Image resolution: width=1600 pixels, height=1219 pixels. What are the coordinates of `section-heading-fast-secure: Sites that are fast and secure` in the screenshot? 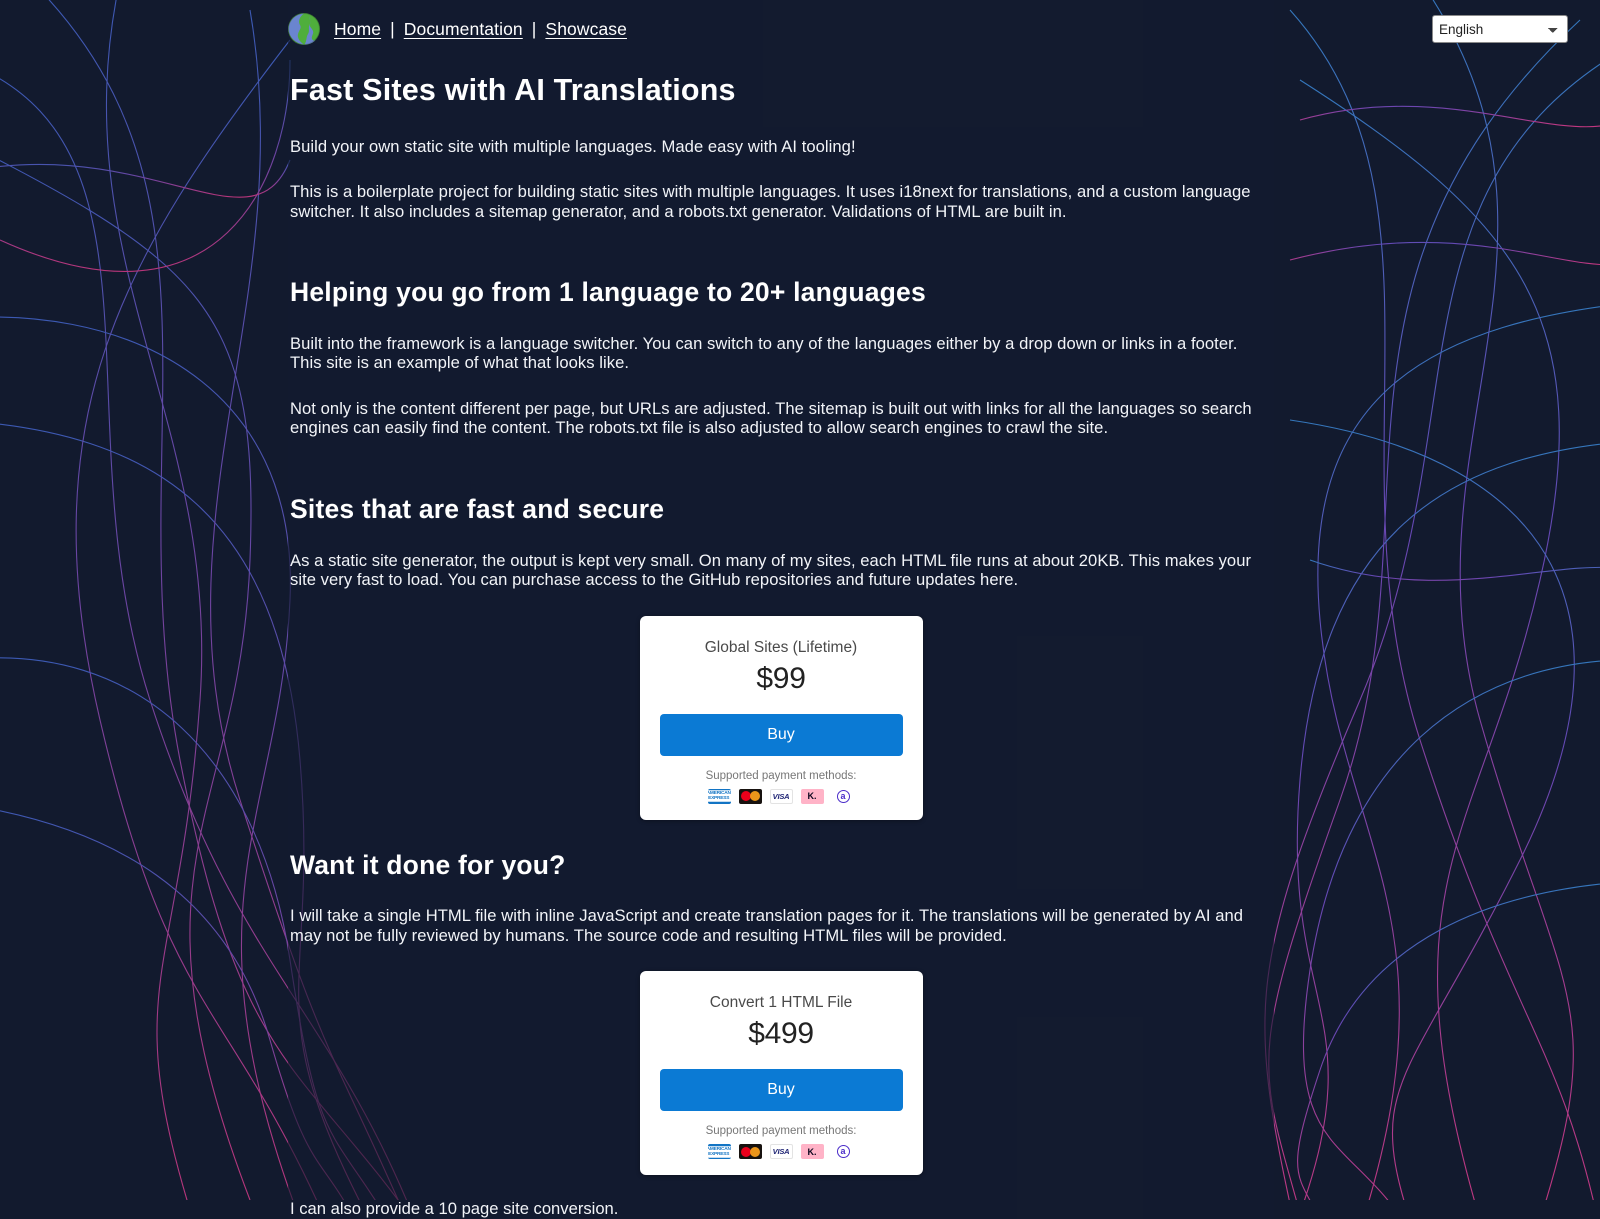 It's located at (477, 508).